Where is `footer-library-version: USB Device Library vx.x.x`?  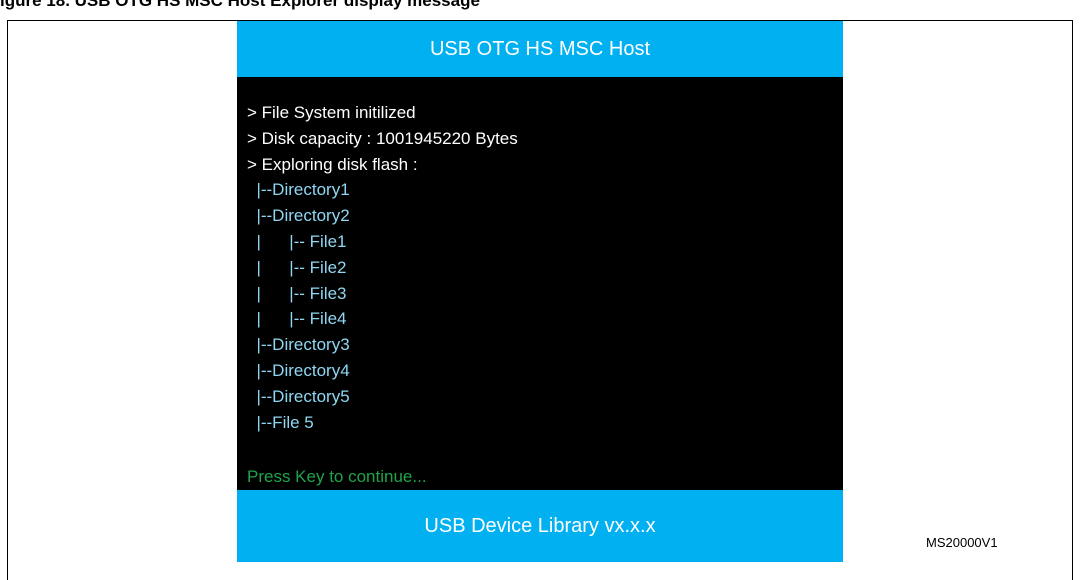
footer-library-version: USB Device Library vx.x.x is located at coordinates (540, 525).